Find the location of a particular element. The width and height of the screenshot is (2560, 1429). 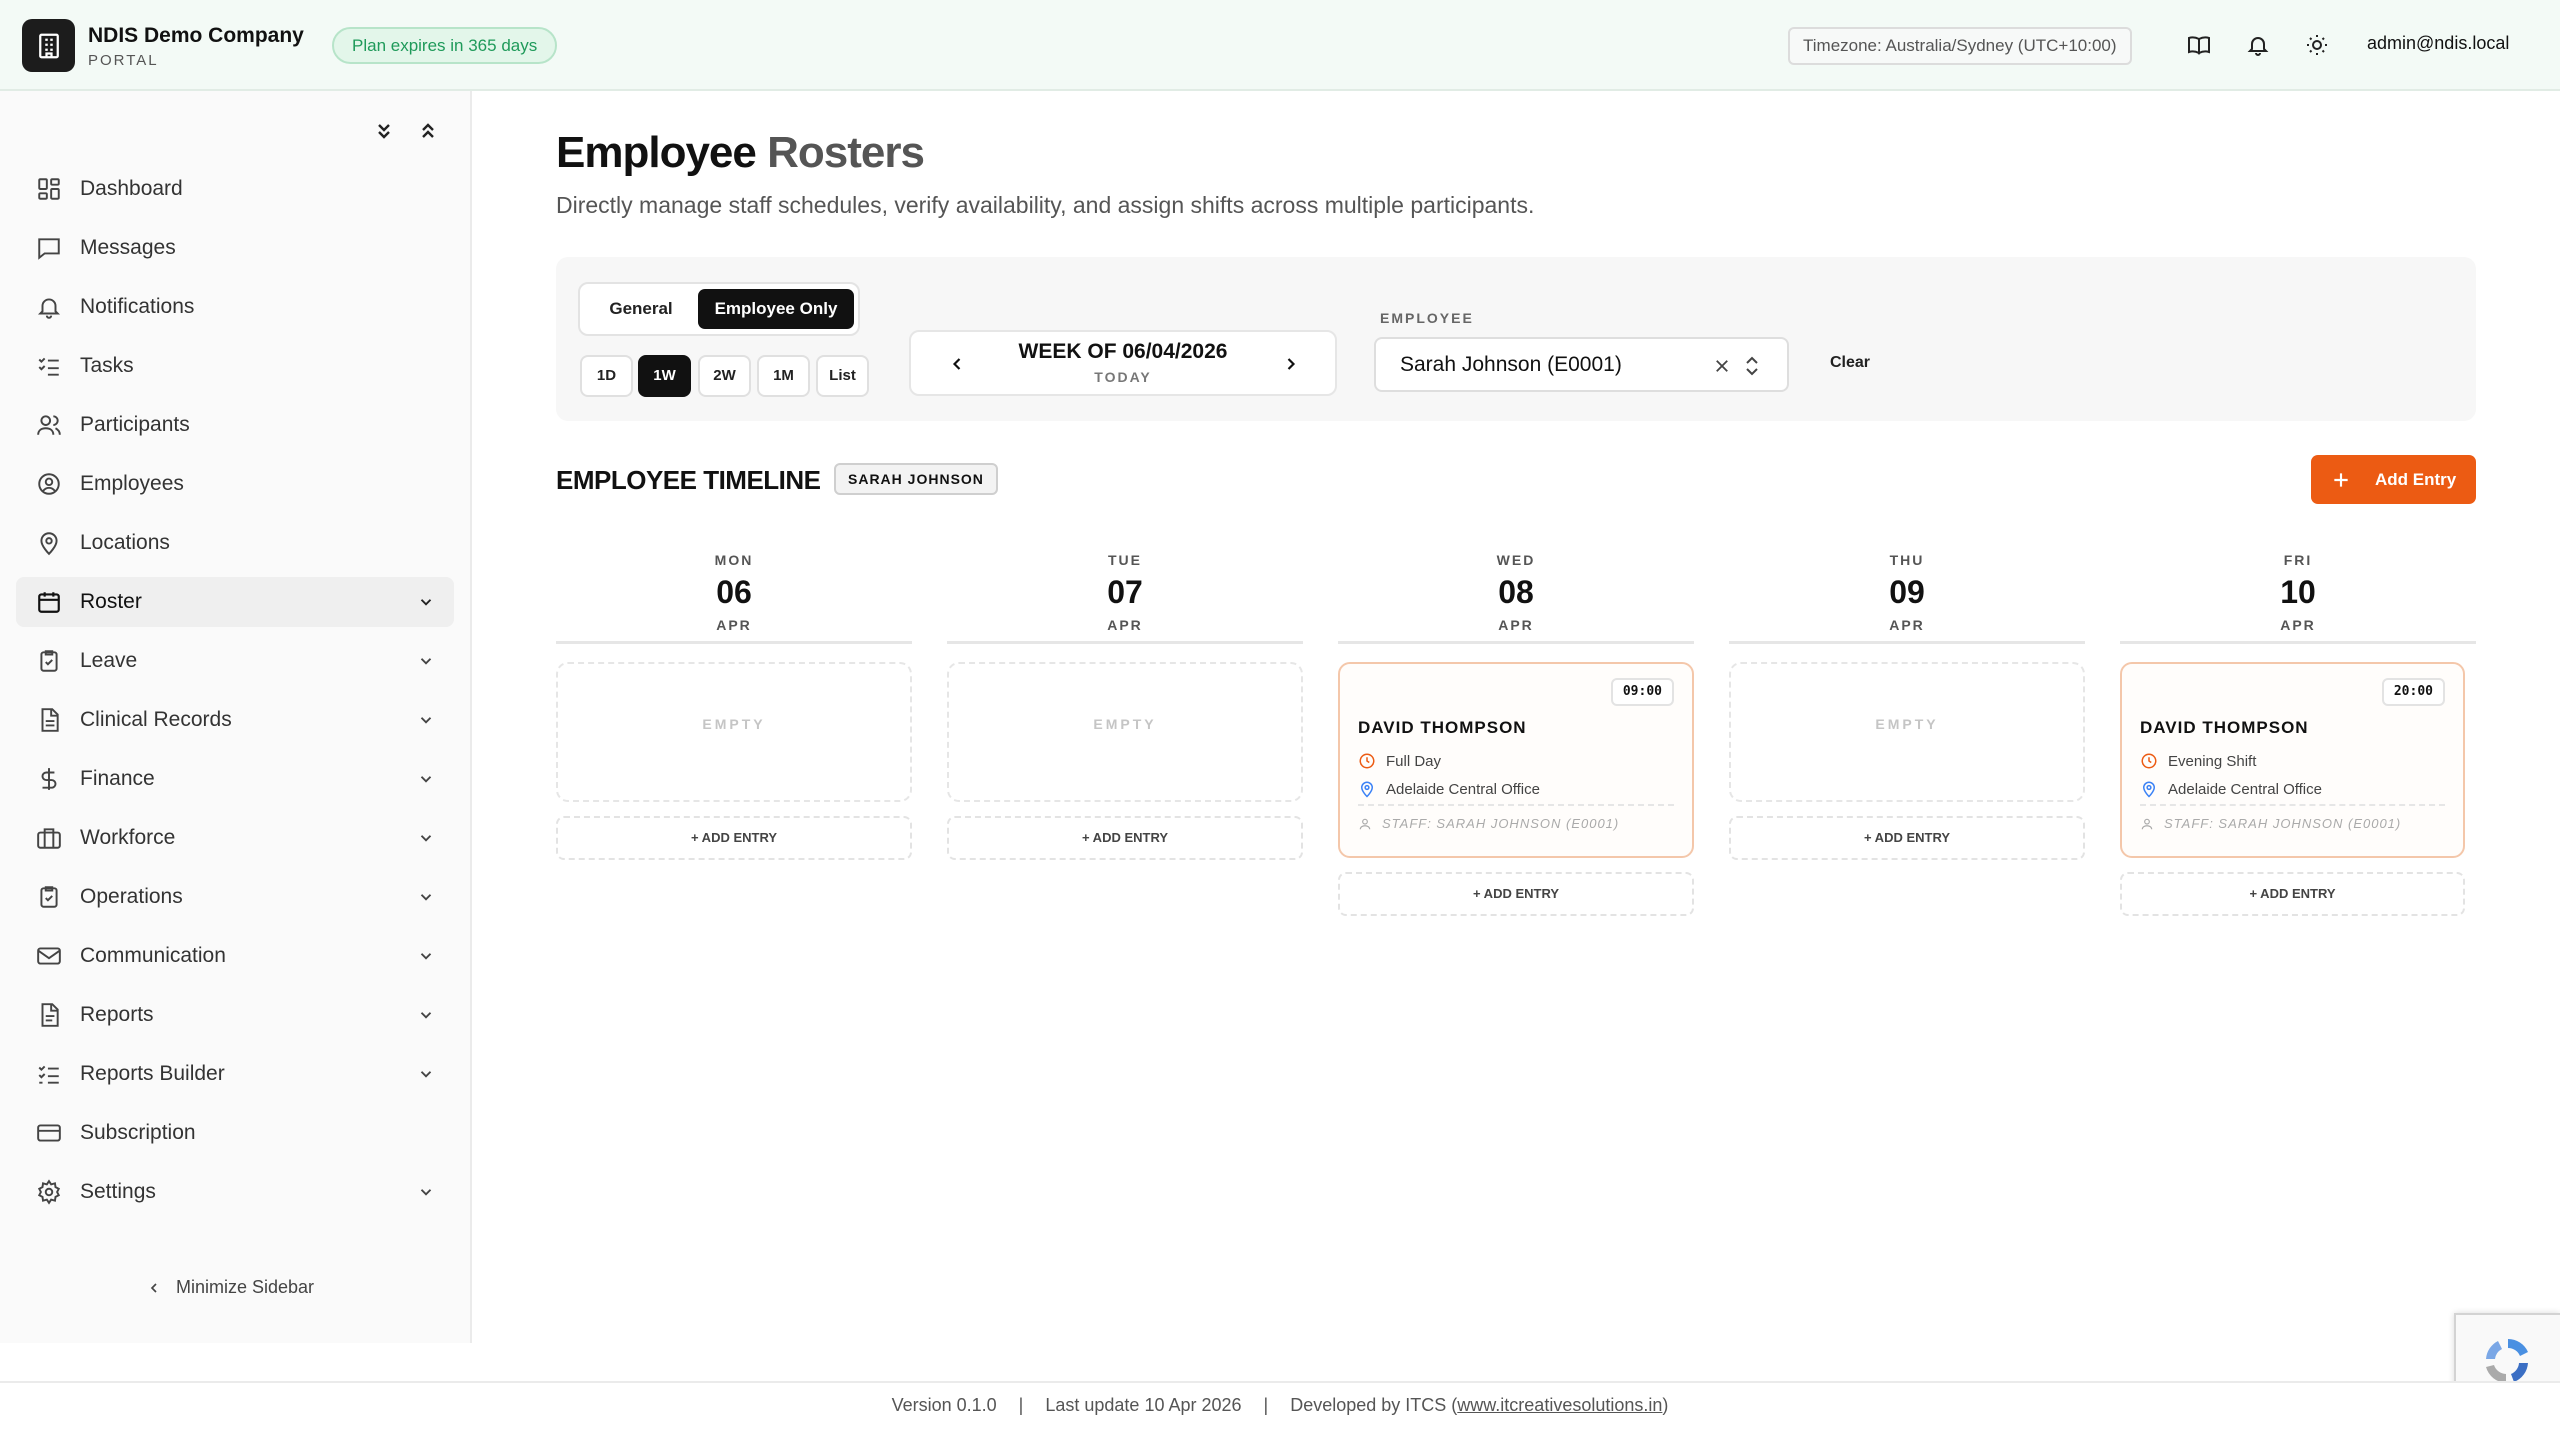

portal-label: PORTAL is located at coordinates (123, 60).